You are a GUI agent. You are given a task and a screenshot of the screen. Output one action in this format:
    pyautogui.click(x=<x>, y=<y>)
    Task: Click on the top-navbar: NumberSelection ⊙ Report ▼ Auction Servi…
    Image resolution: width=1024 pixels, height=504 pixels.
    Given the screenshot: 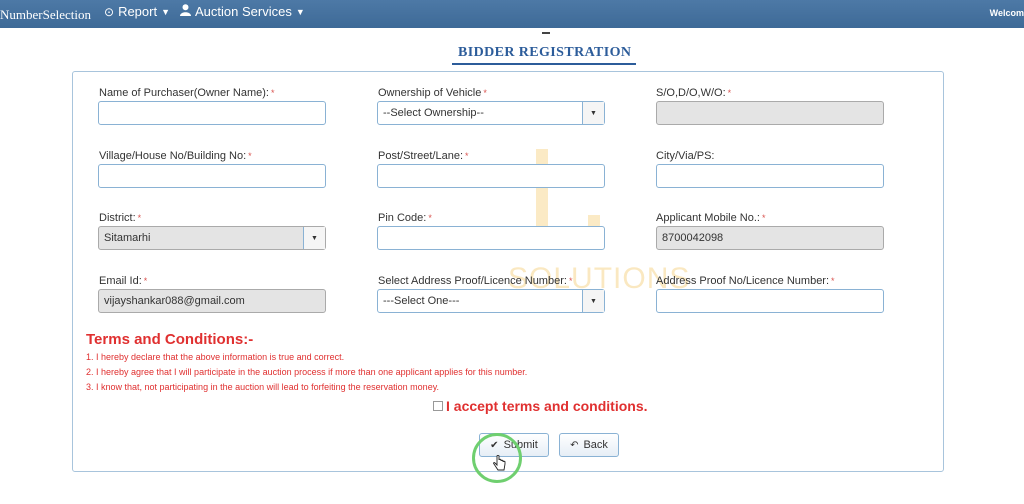 What is the action you would take?
    pyautogui.click(x=512, y=14)
    